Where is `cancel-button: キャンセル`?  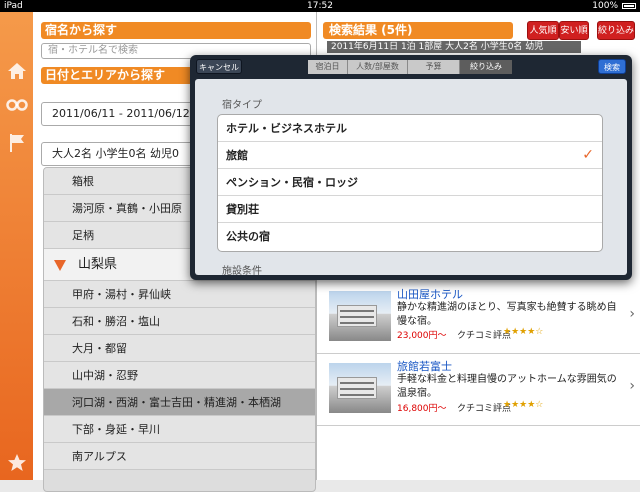 cancel-button: キャンセル is located at coordinates (219, 66).